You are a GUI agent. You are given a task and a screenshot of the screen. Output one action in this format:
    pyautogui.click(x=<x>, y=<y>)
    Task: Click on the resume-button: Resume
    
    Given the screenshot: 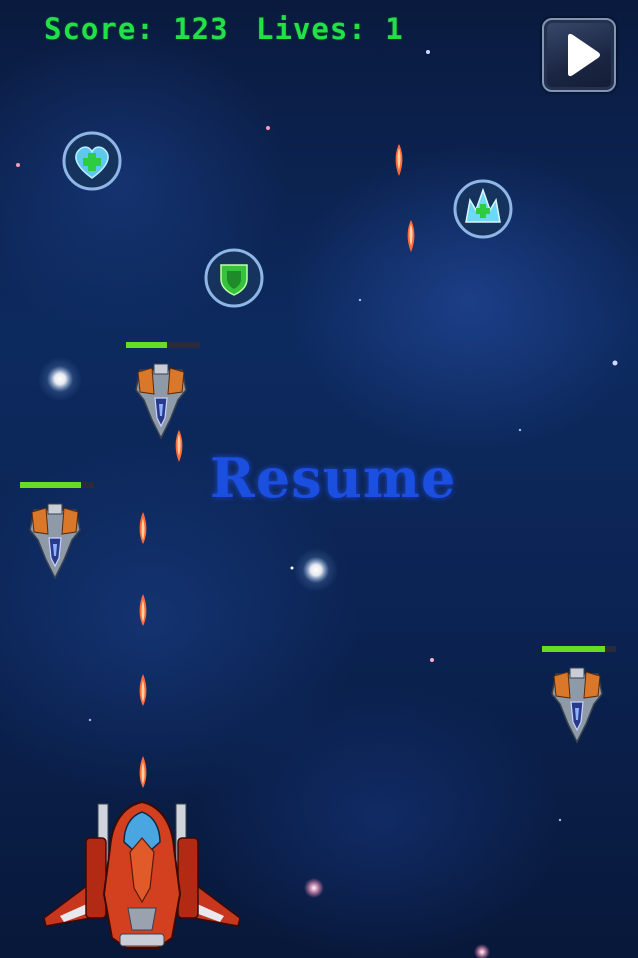 What is the action you would take?
    pyautogui.click(x=333, y=478)
    